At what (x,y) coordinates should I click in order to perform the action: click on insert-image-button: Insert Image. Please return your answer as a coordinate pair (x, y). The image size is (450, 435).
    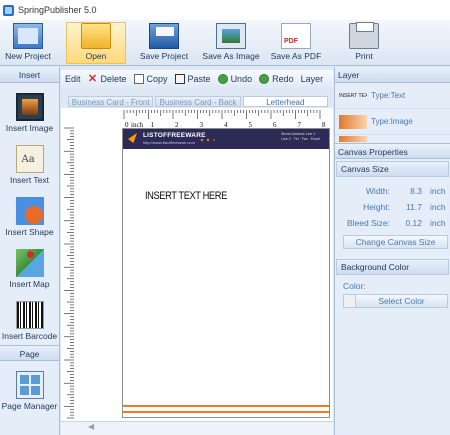
    Looking at the image, I should click on (29, 109).